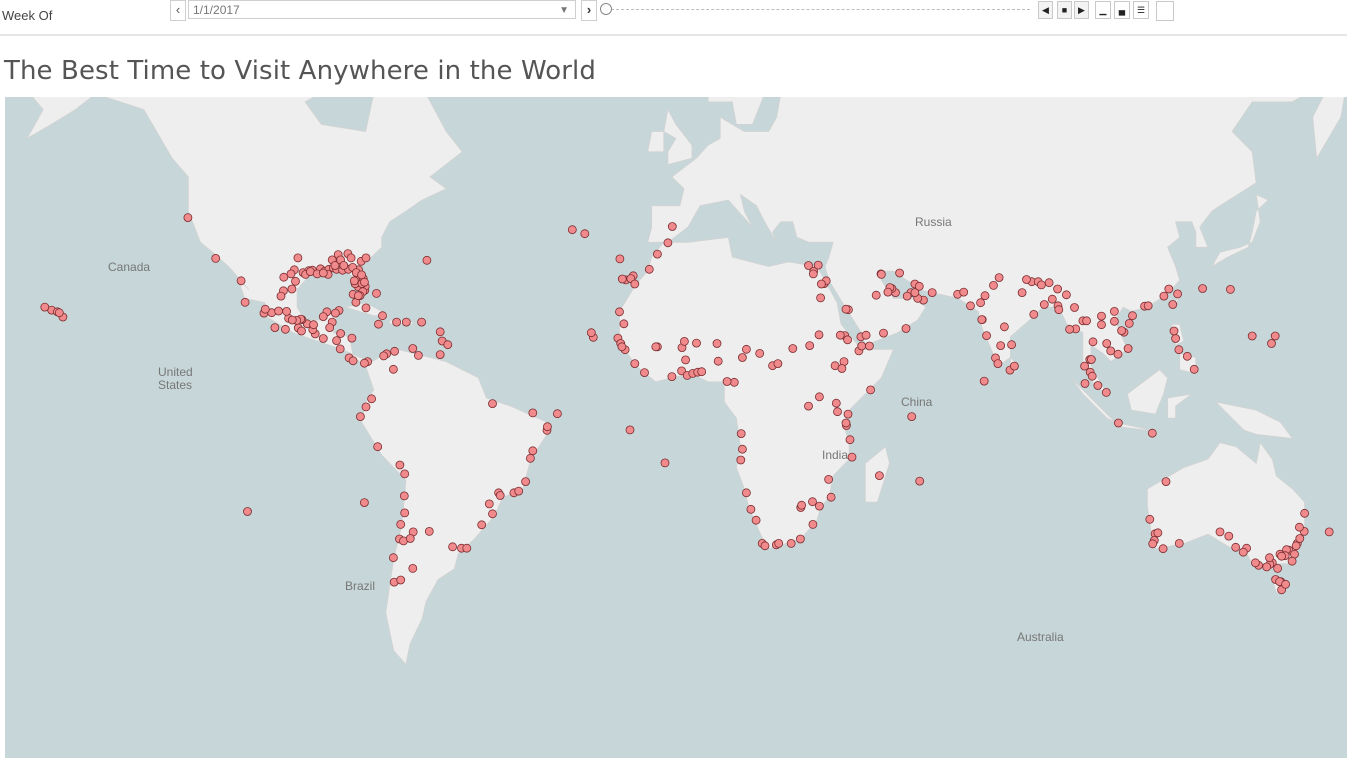  Describe the element at coordinates (1064, 10) in the screenshot. I see `stop-button: ■` at that location.